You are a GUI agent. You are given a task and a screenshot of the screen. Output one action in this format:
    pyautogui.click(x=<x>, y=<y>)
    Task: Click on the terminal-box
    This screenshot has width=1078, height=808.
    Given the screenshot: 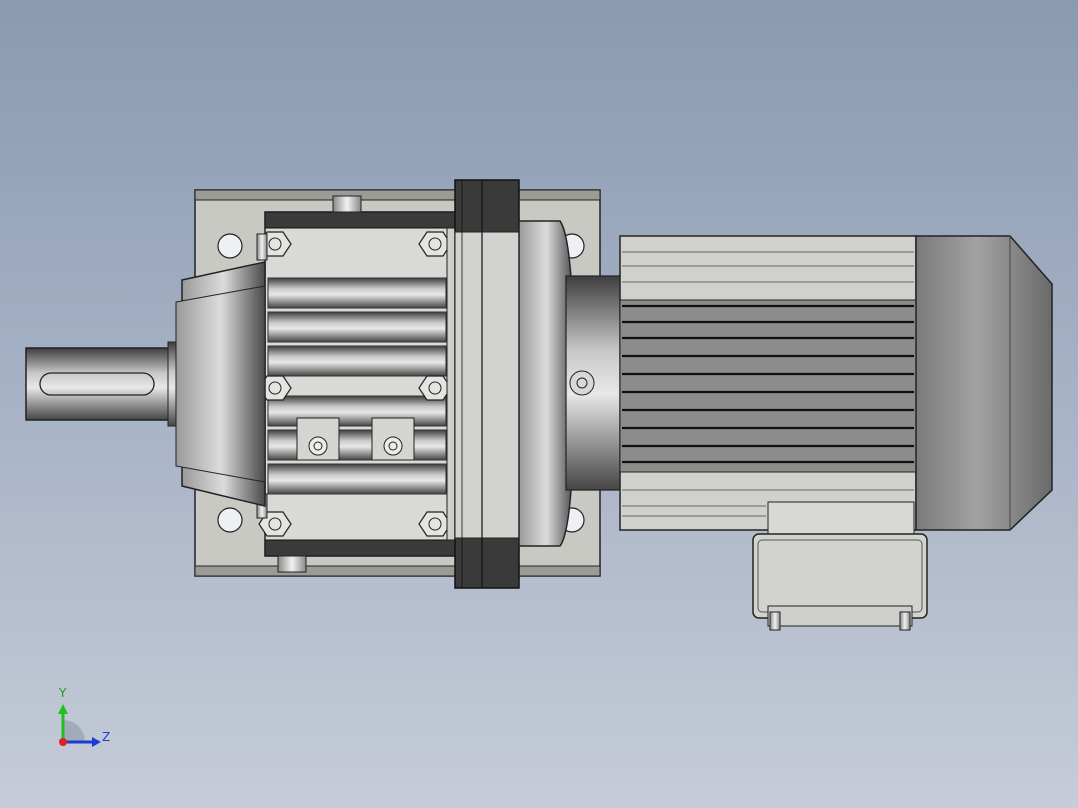 What is the action you would take?
    pyautogui.click(x=840, y=566)
    